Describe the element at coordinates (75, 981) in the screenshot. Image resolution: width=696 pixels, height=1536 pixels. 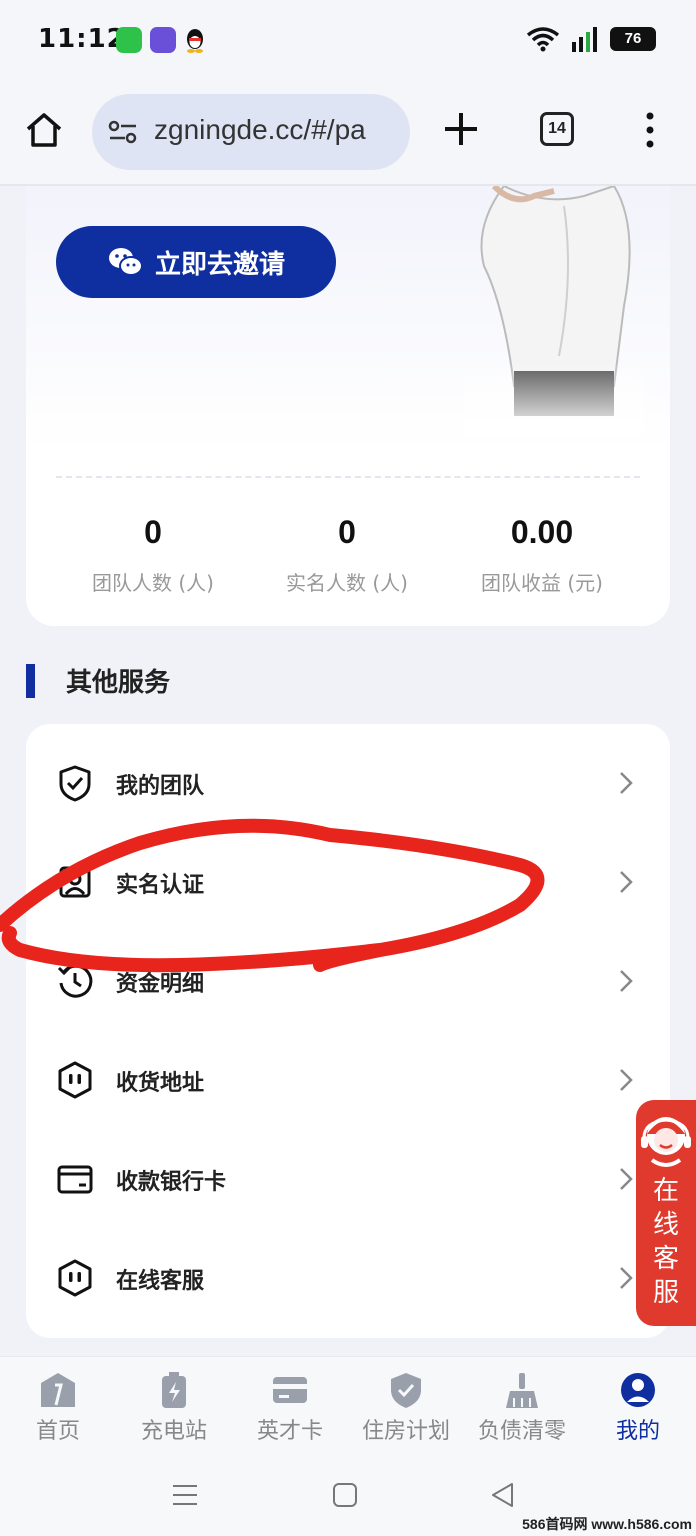
I see `history-clock-icon` at that location.